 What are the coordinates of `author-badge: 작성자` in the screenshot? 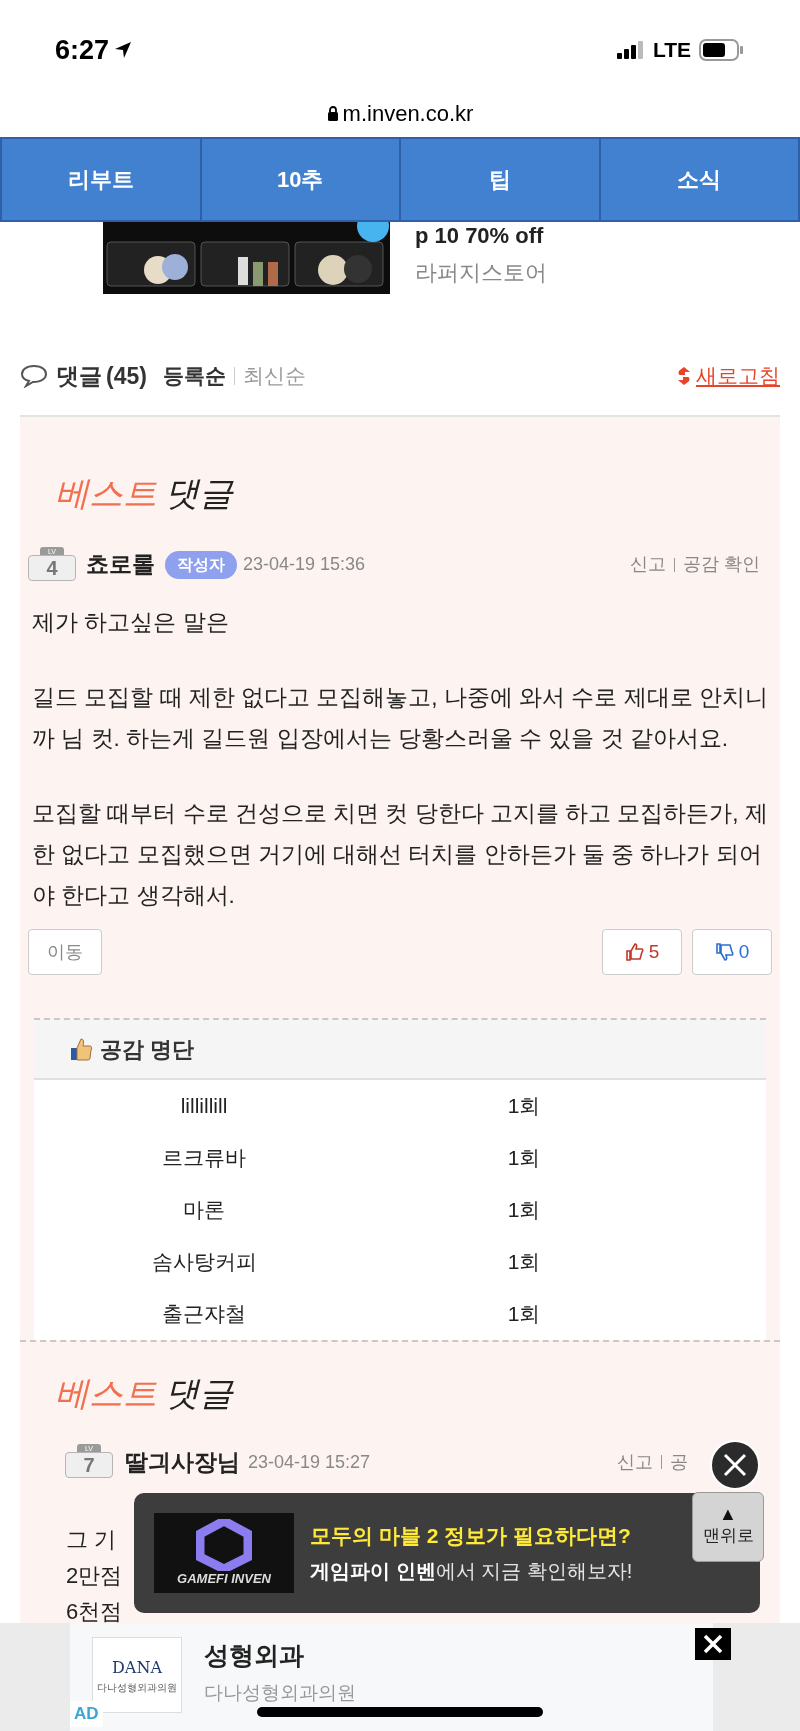 It's located at (201, 564).